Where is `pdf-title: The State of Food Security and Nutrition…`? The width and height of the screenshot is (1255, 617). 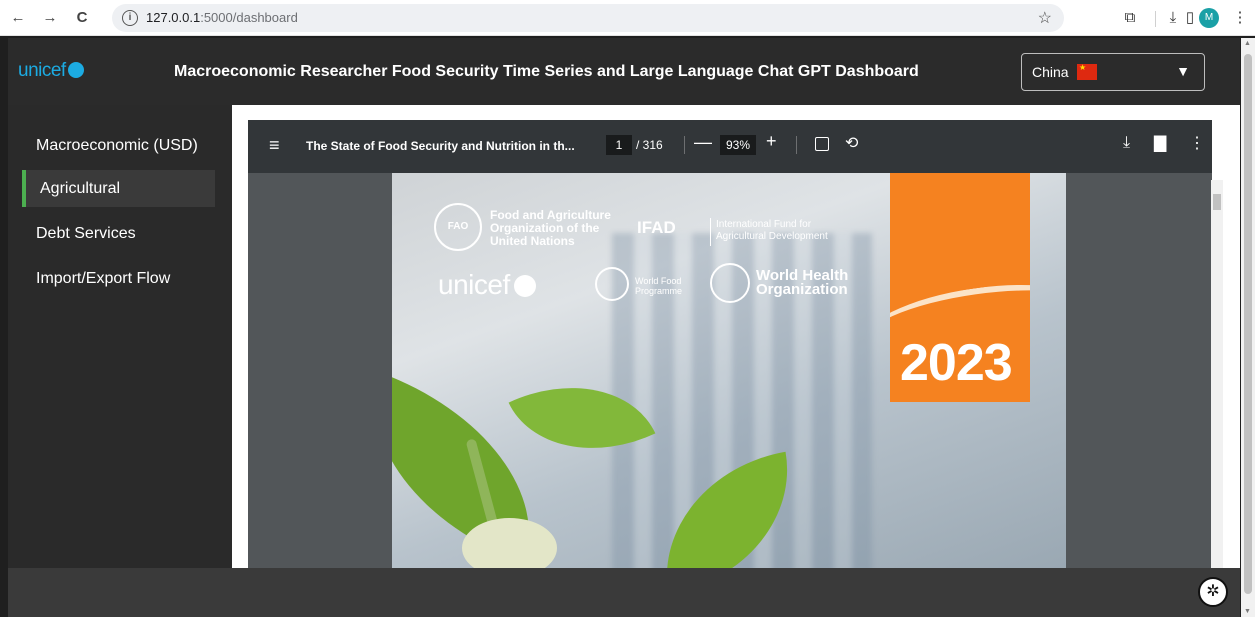 pdf-title: The State of Food Security and Nutrition… is located at coordinates (440, 146).